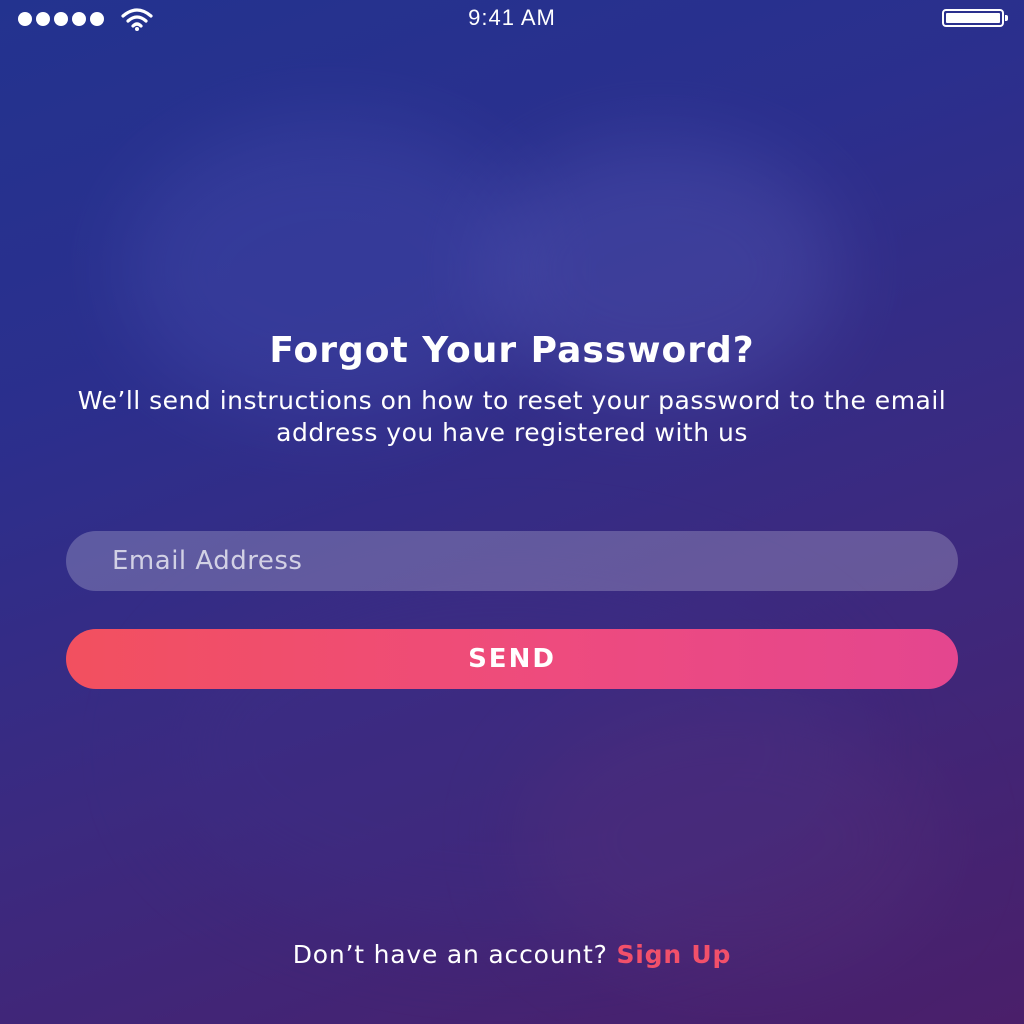  I want to click on status-time: 9:41 AM, so click(512, 17).